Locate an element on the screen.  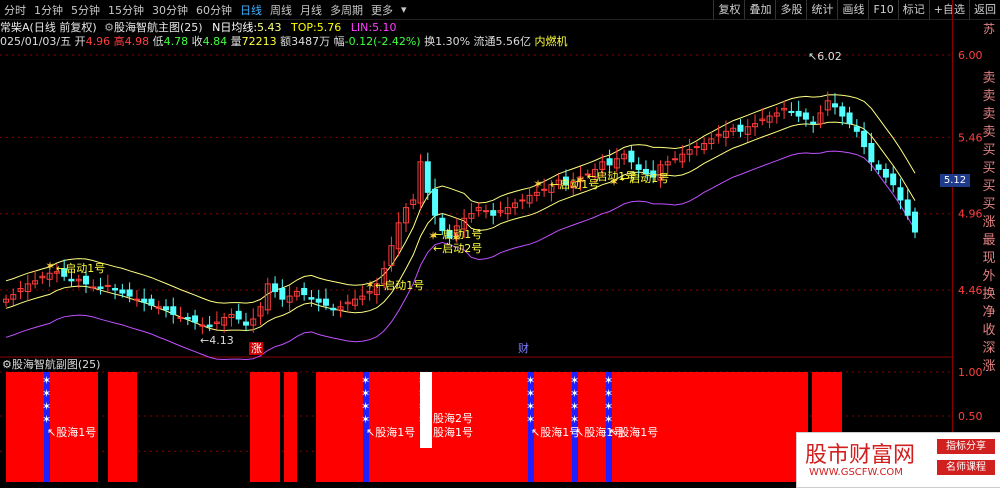
side-label: 收 is located at coordinates (989, 331).